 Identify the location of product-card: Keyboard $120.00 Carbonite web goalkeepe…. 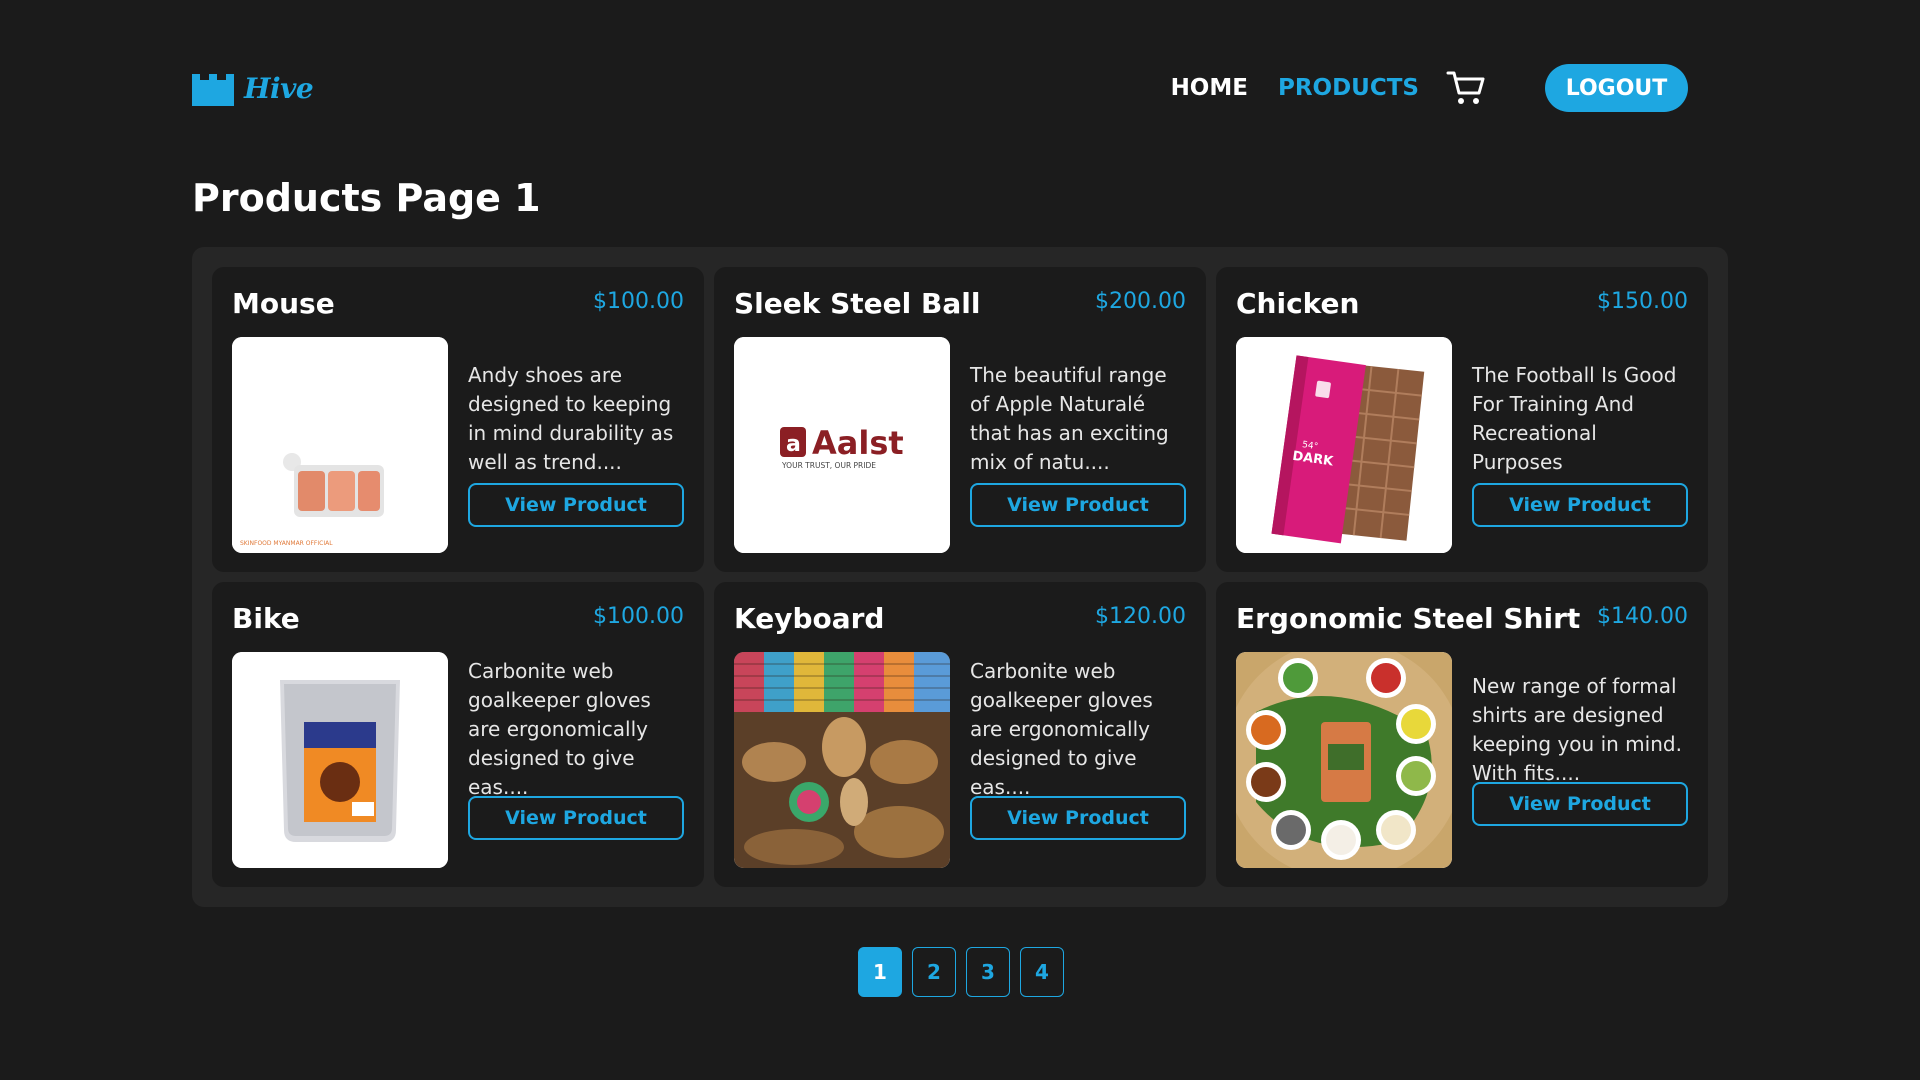
(960, 734).